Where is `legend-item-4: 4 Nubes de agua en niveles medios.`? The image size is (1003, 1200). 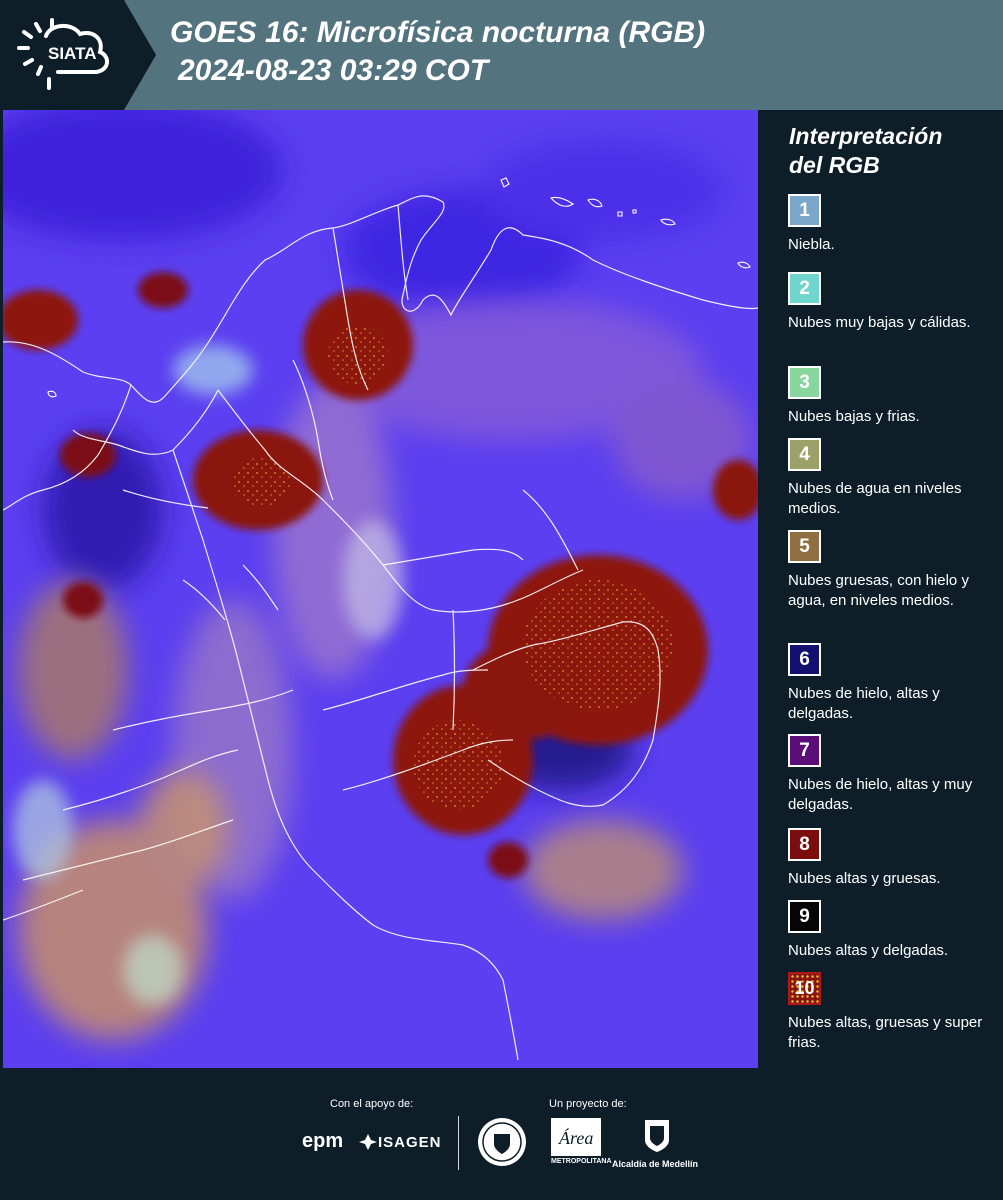 legend-item-4: 4 Nubes de agua en niveles medios. is located at coordinates (890, 478).